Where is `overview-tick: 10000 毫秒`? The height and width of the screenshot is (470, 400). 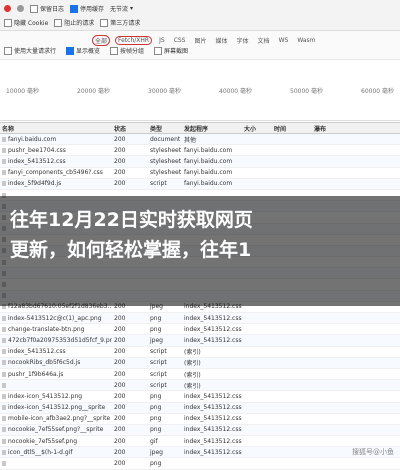
overview-tick: 10000 毫秒 is located at coordinates (22, 91).